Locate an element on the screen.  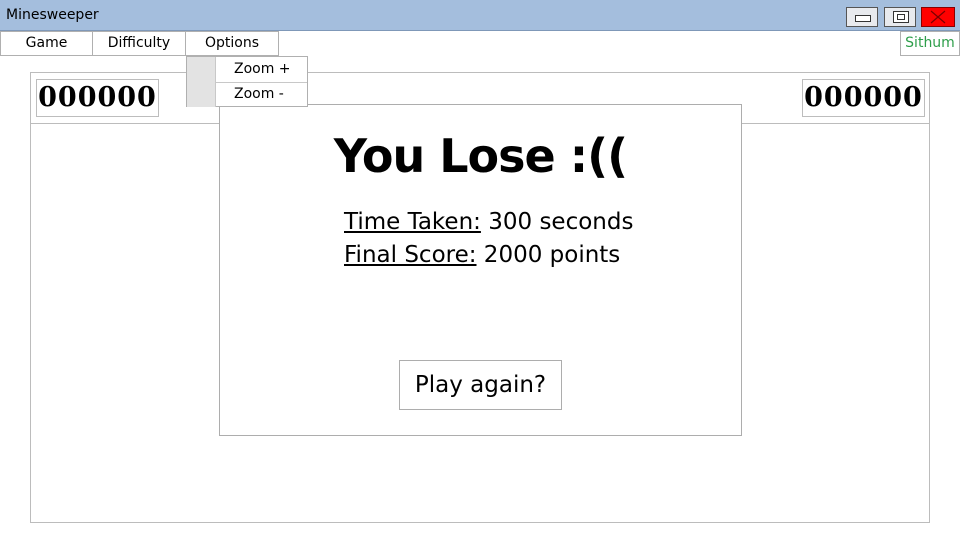
close-button is located at coordinates (938, 17).